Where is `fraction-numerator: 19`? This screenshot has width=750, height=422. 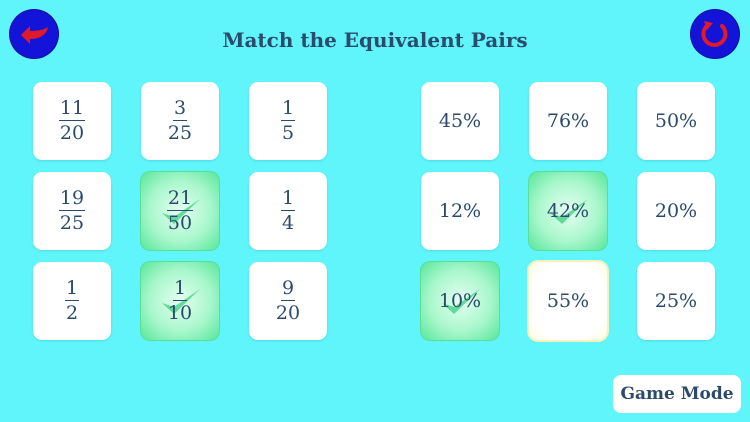
fraction-numerator: 19 is located at coordinates (72, 199).